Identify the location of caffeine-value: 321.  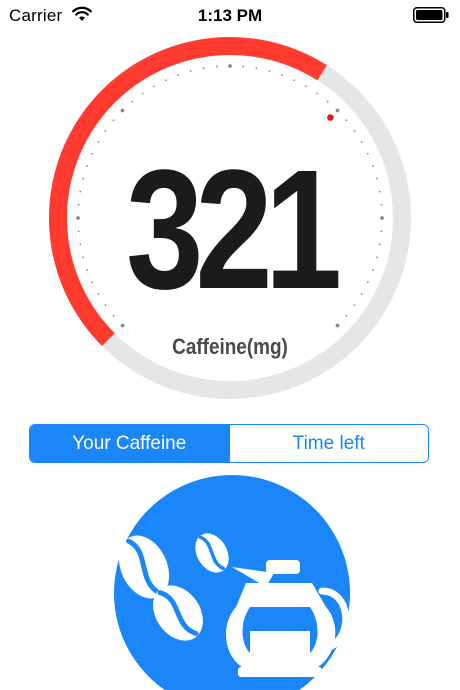
(234, 230).